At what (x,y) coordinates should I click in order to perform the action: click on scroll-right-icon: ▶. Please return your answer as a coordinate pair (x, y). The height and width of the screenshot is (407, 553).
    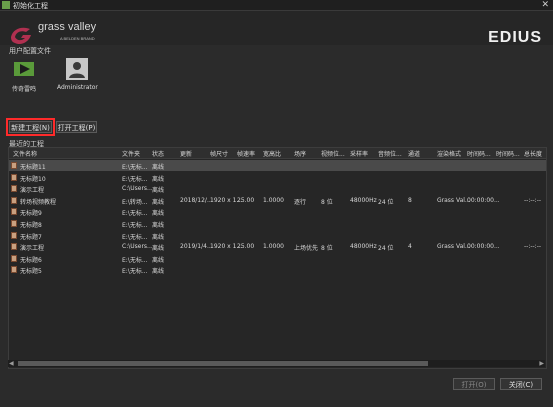
    Looking at the image, I should click on (541, 363).